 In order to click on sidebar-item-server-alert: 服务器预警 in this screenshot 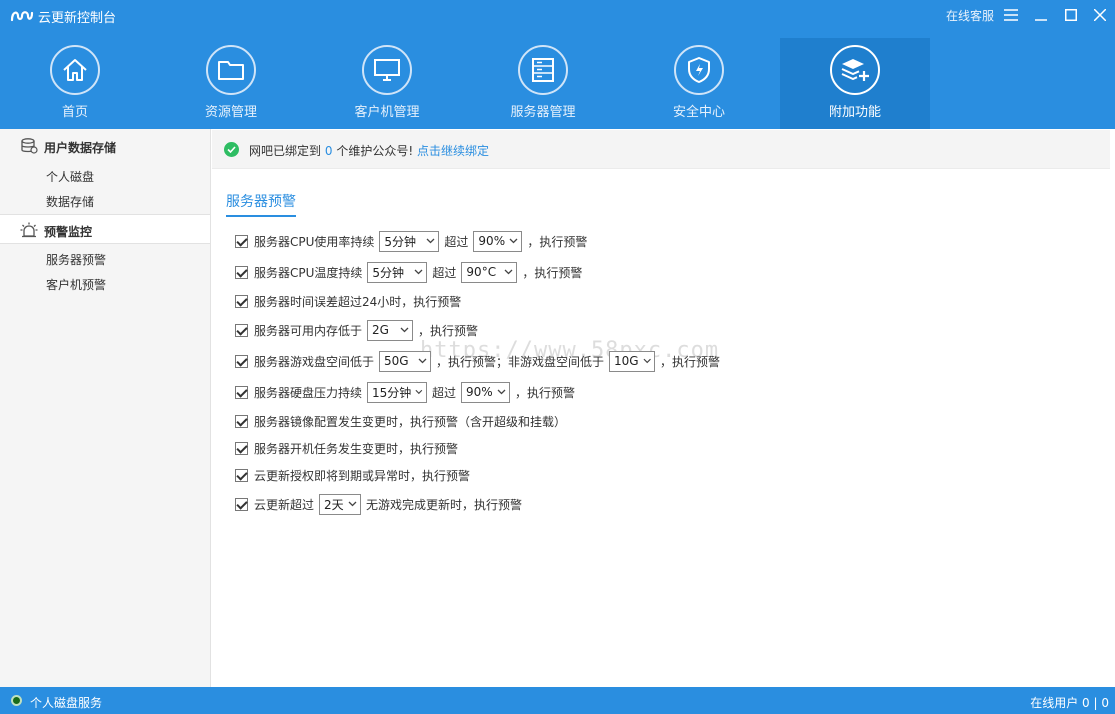, I will do `click(76, 259)`.